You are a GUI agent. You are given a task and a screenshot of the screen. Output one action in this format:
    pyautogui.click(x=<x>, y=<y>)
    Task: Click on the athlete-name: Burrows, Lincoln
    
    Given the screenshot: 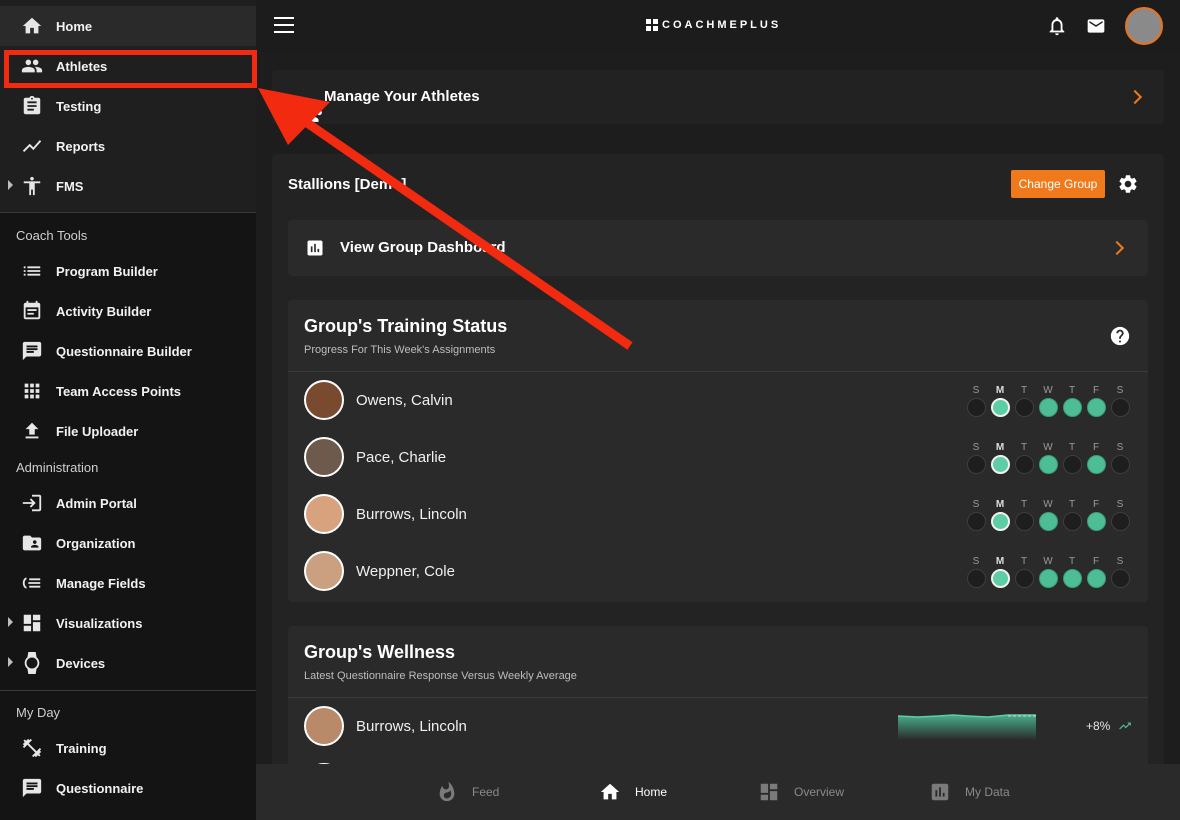 What is the action you would take?
    pyautogui.click(x=411, y=514)
    